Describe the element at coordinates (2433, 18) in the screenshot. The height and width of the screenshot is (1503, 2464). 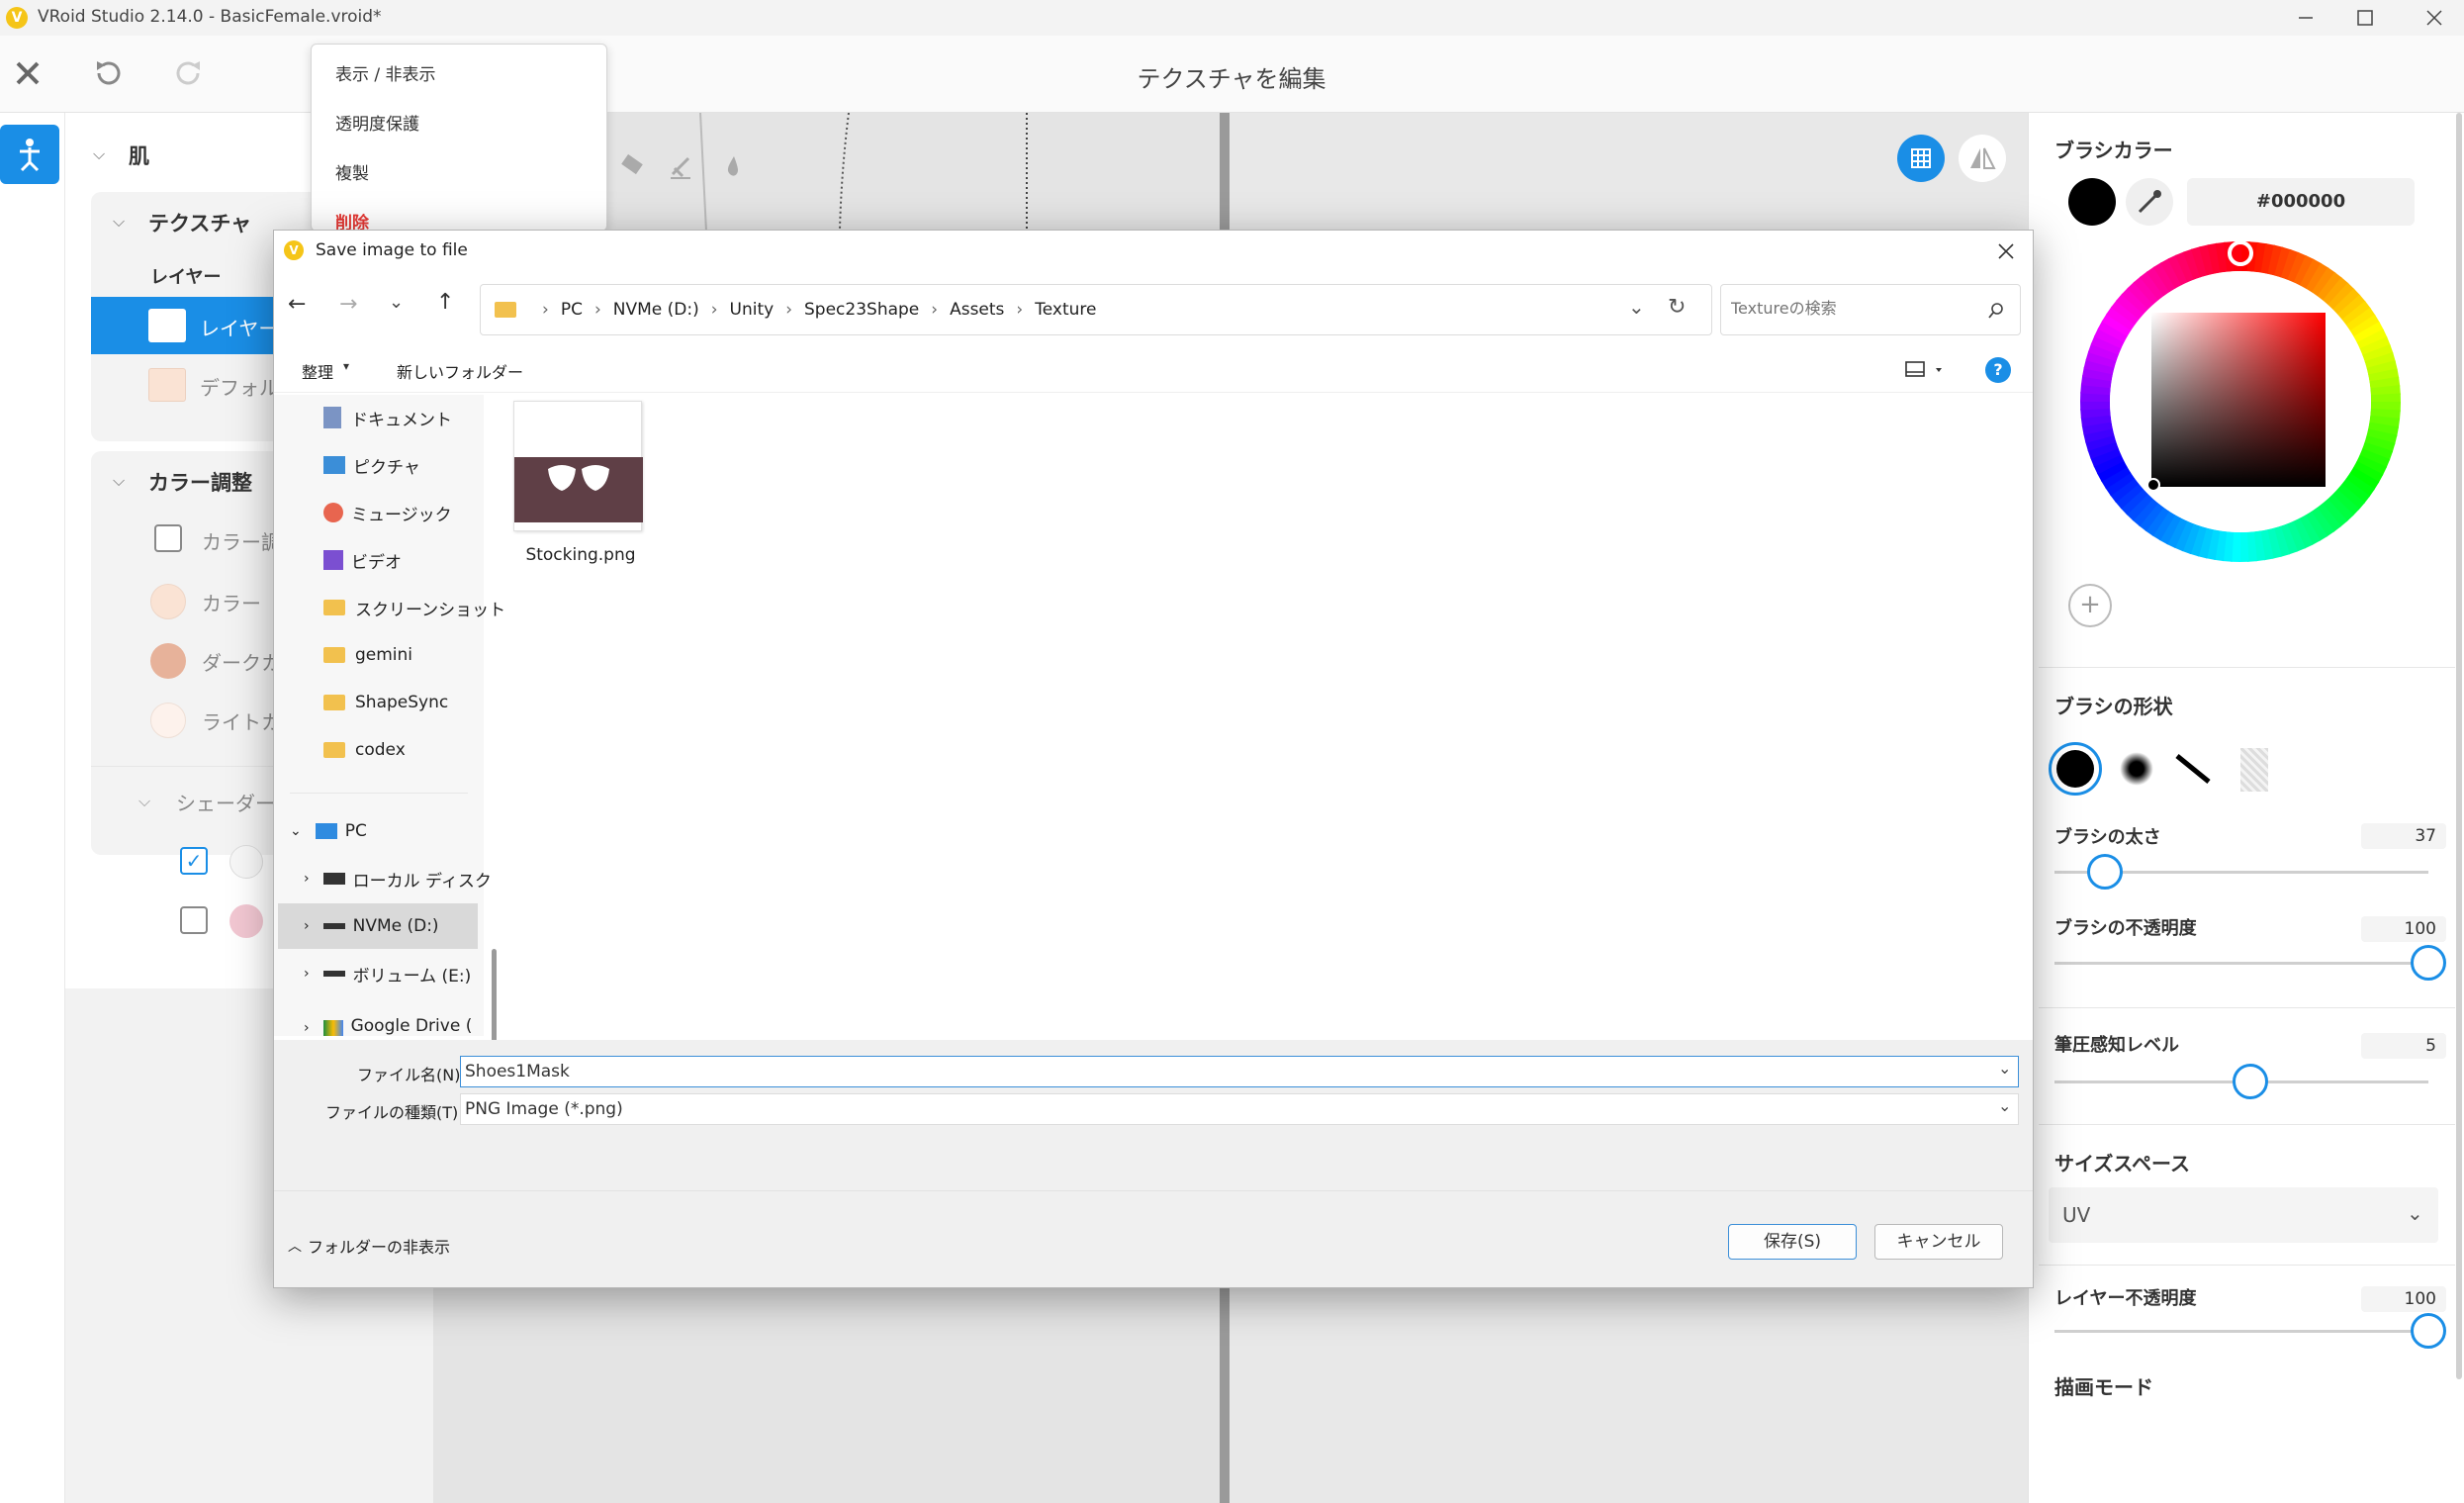
I see `window-close-button` at that location.